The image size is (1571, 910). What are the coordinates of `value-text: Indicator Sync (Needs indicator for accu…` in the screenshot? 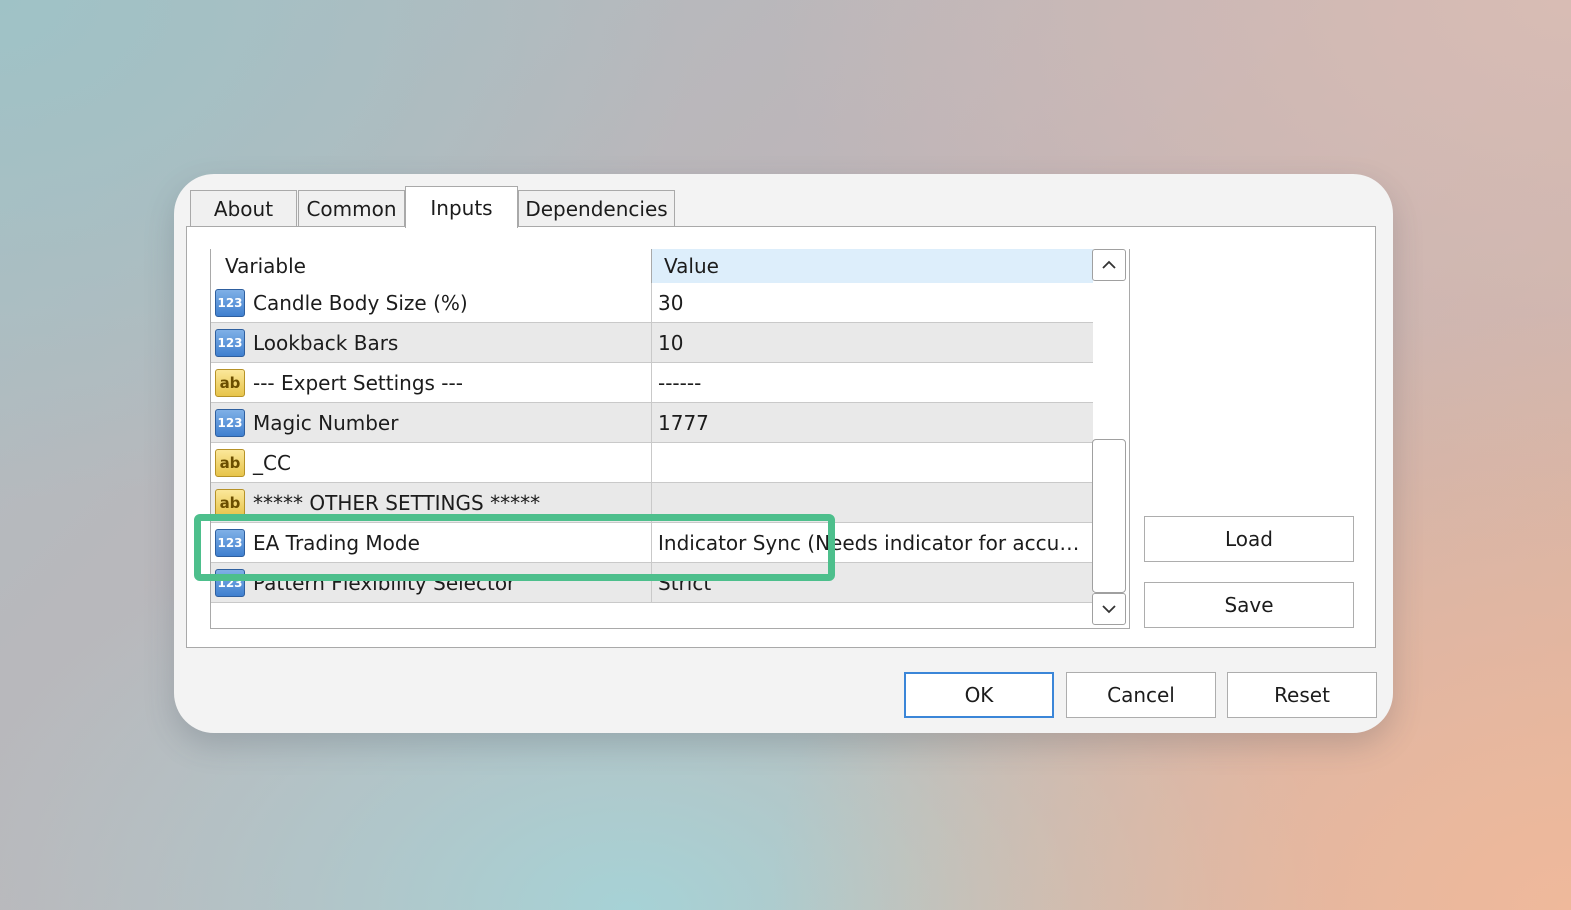 It's located at (872, 542).